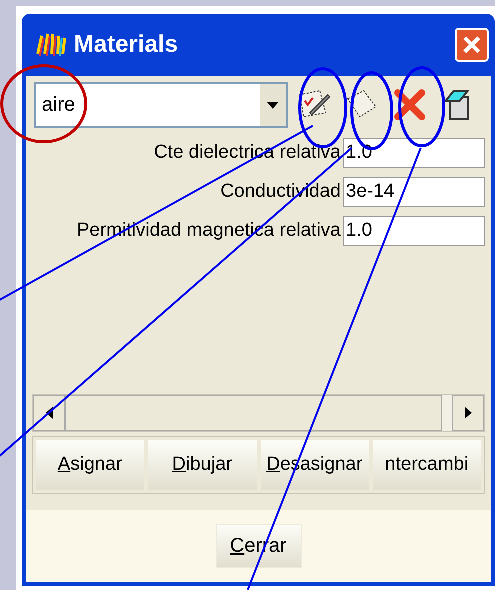 This screenshot has height=590, width=495. I want to click on combo-value: aire, so click(58, 105).